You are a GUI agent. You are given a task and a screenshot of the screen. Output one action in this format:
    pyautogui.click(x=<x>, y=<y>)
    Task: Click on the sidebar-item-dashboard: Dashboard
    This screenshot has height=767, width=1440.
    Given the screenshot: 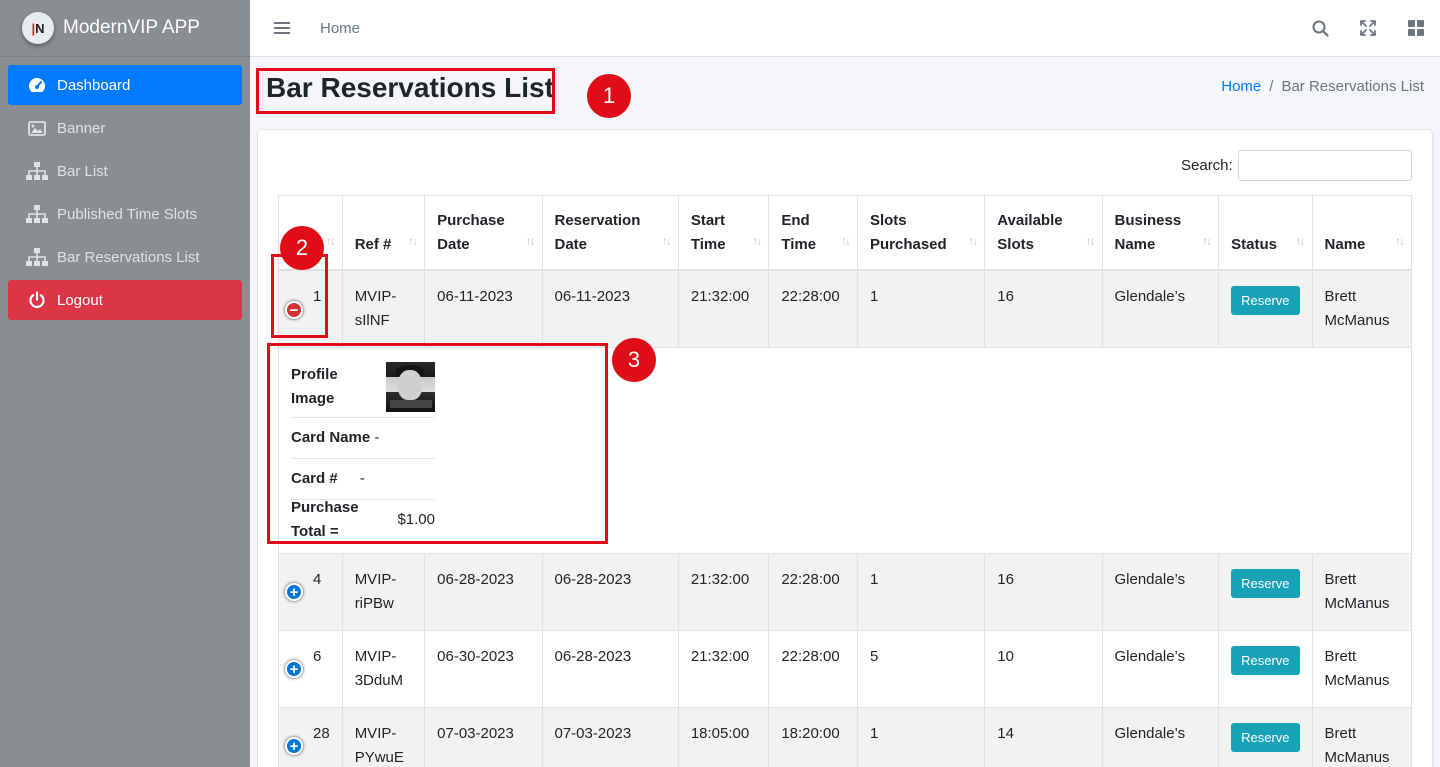 What is the action you would take?
    pyautogui.click(x=125, y=85)
    